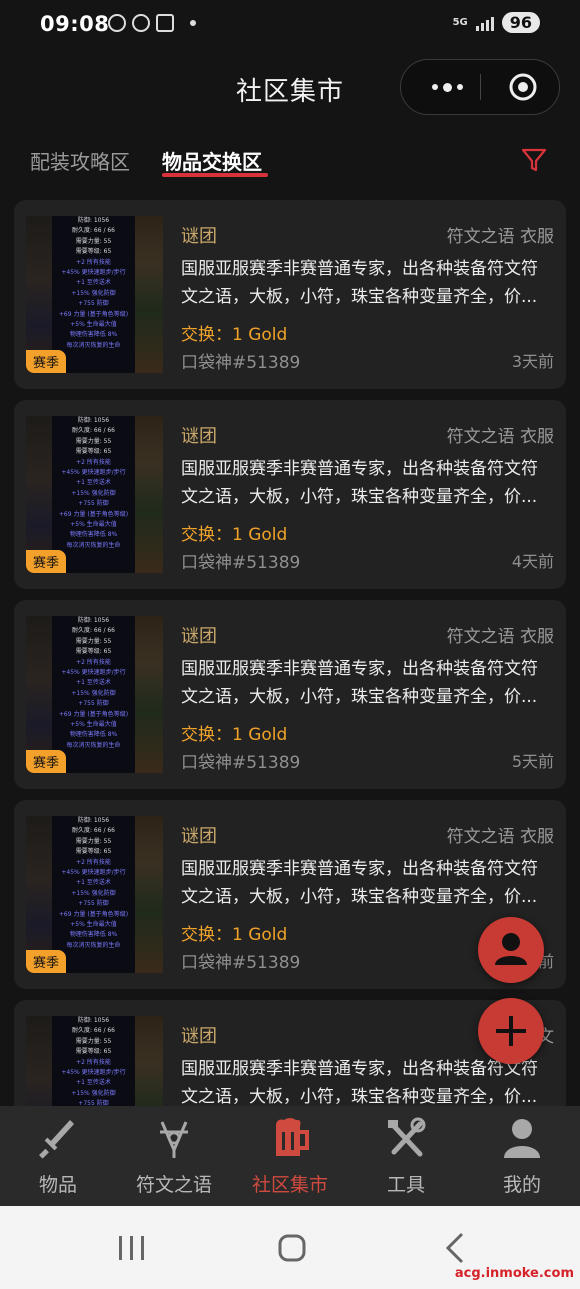  Describe the element at coordinates (456, 1248) in the screenshot. I see `back-icon` at that location.